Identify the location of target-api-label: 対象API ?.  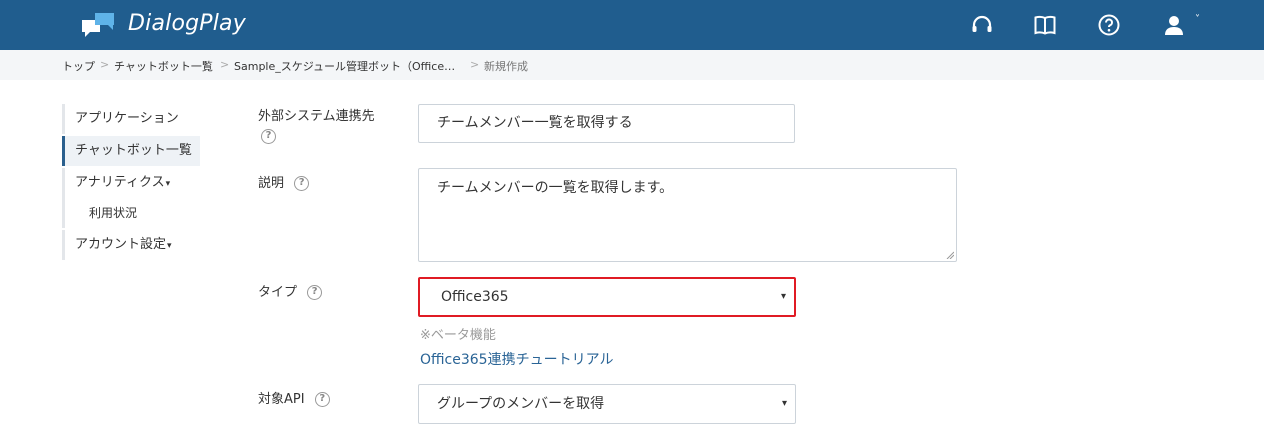
(294, 397).